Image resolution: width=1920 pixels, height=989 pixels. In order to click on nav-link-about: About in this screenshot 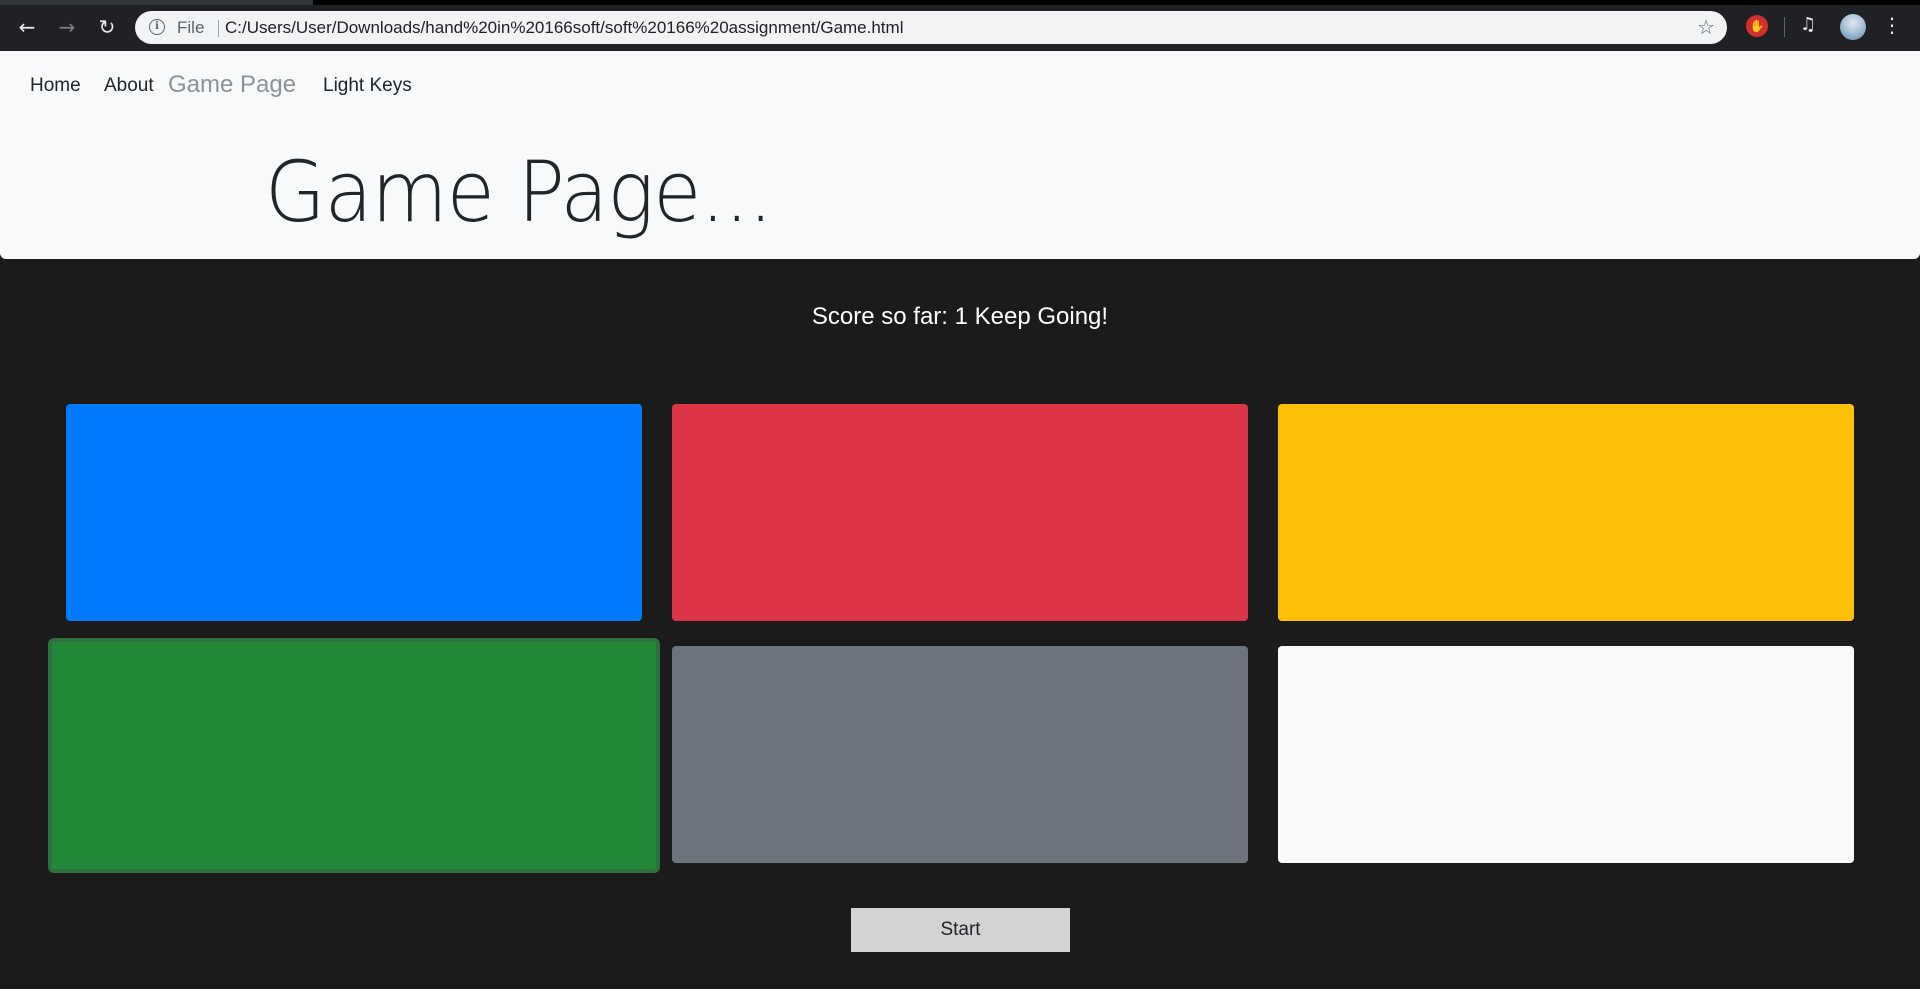, I will do `click(129, 86)`.